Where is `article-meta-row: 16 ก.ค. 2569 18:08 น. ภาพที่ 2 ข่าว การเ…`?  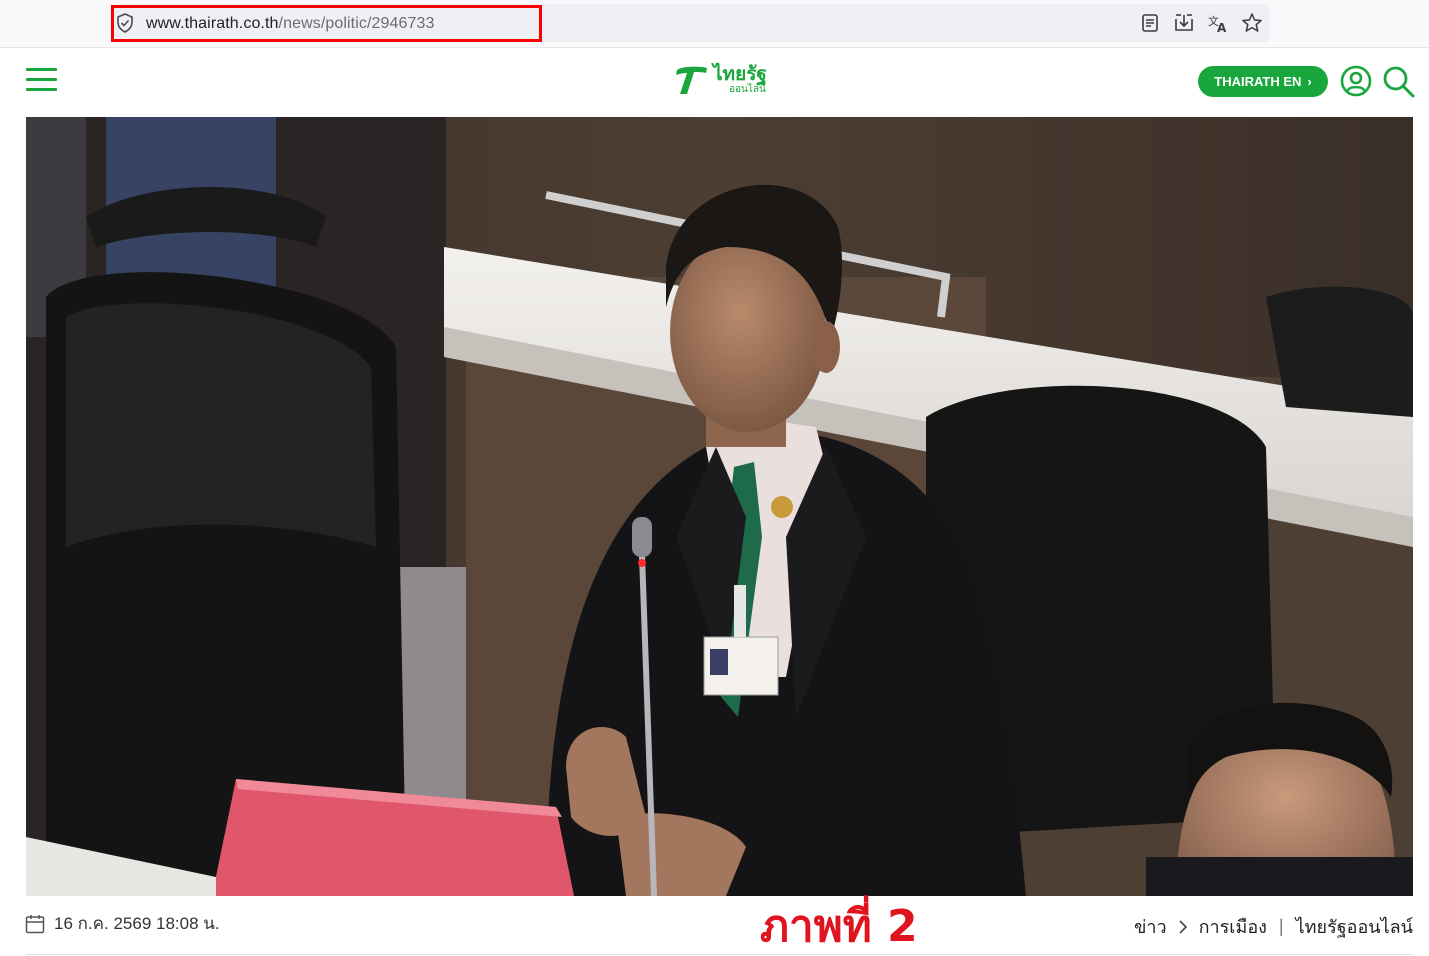 article-meta-row: 16 ก.ค. 2569 18:08 น. ภาพที่ 2 ข่าว การเ… is located at coordinates (714, 926).